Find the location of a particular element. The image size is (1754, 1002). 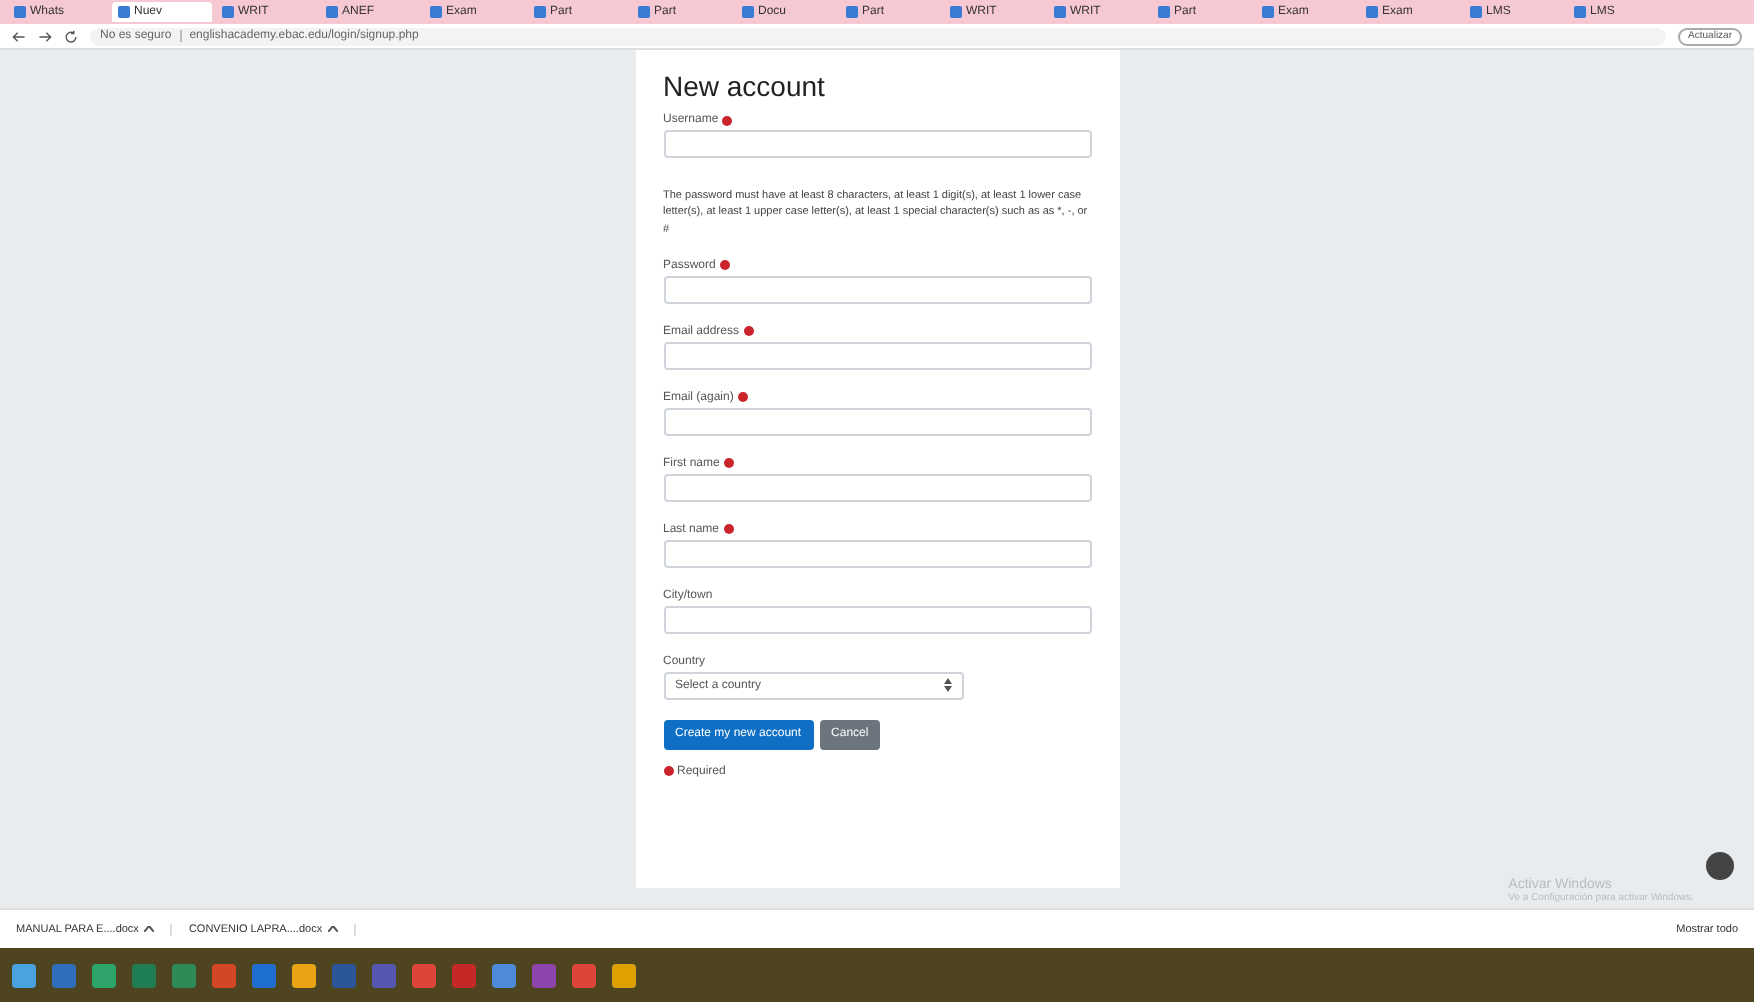

required-icon is located at coordinates (668, 771).